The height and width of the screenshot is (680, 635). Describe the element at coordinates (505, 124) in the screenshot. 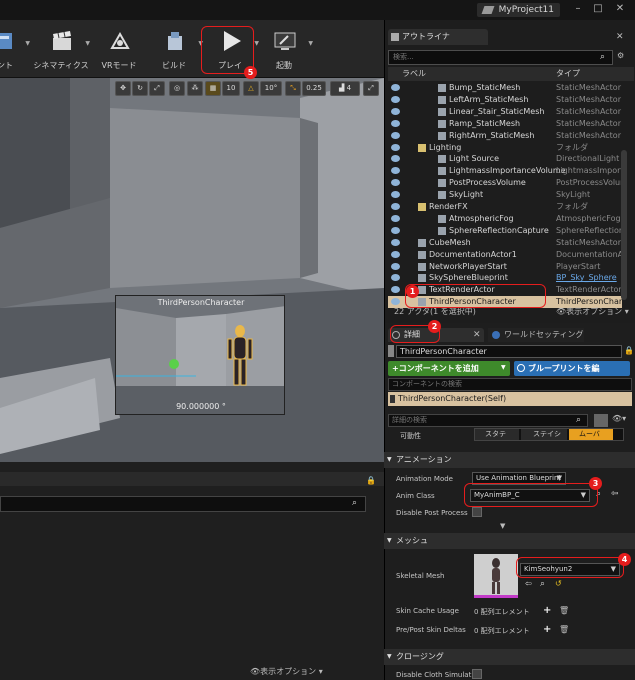

I see `outliner-row: Ramp_StaticMesh StaticMeshActor` at that location.